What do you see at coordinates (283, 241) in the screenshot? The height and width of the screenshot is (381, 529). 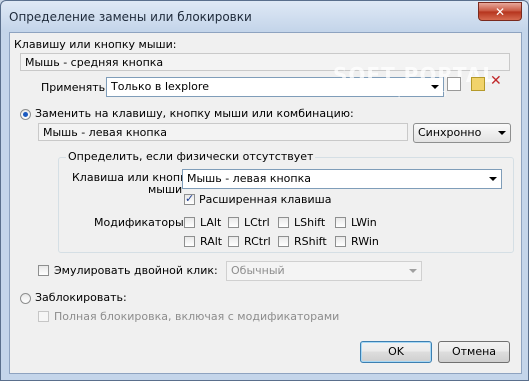 I see `rshift-checkbox` at bounding box center [283, 241].